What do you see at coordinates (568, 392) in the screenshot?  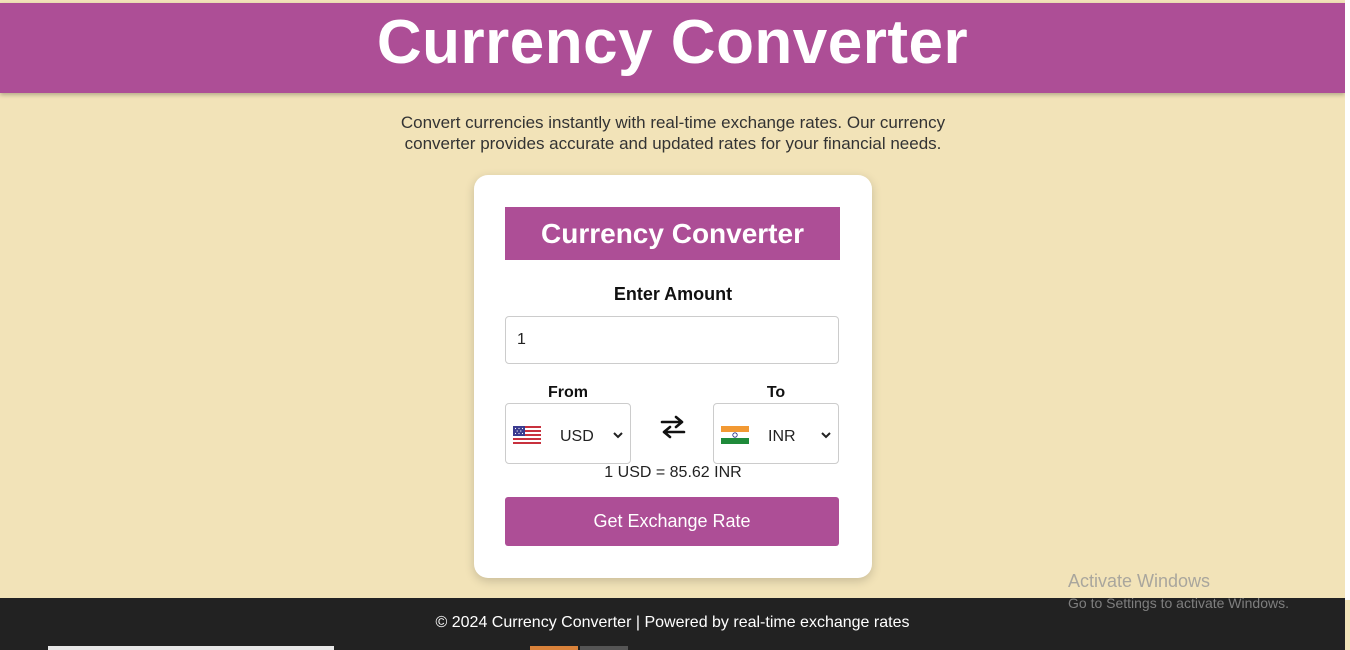 I see `from-label: From` at bounding box center [568, 392].